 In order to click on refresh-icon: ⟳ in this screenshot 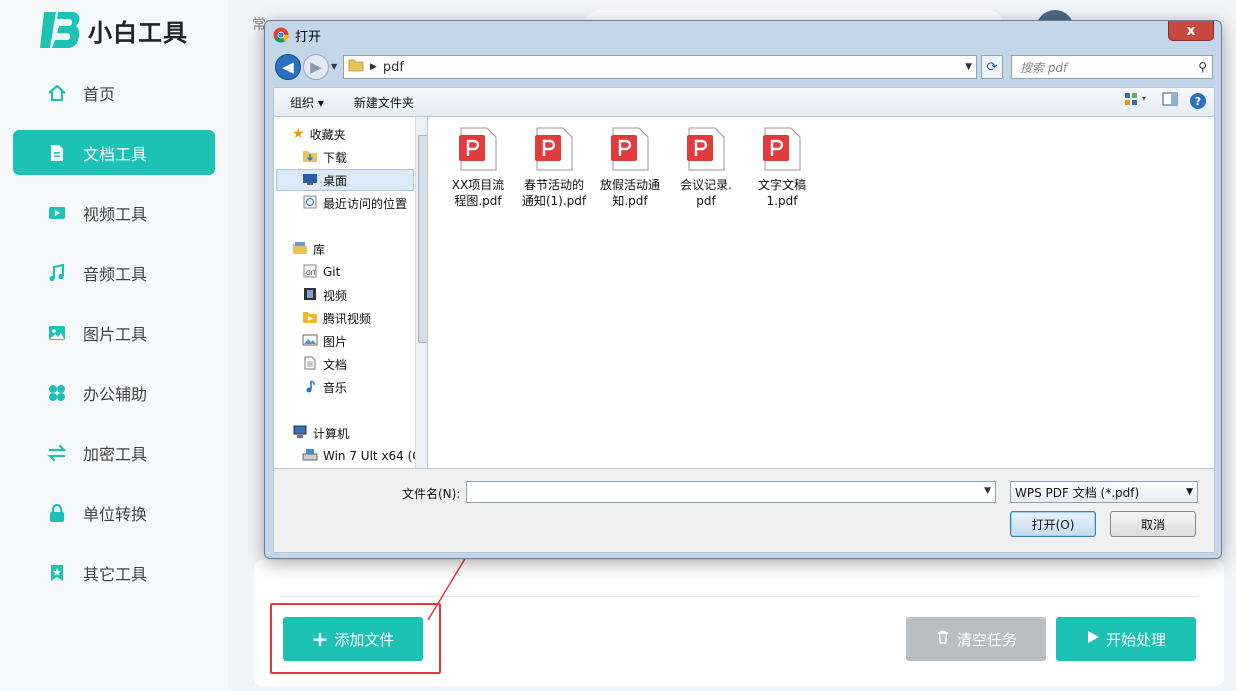, I will do `click(992, 67)`.